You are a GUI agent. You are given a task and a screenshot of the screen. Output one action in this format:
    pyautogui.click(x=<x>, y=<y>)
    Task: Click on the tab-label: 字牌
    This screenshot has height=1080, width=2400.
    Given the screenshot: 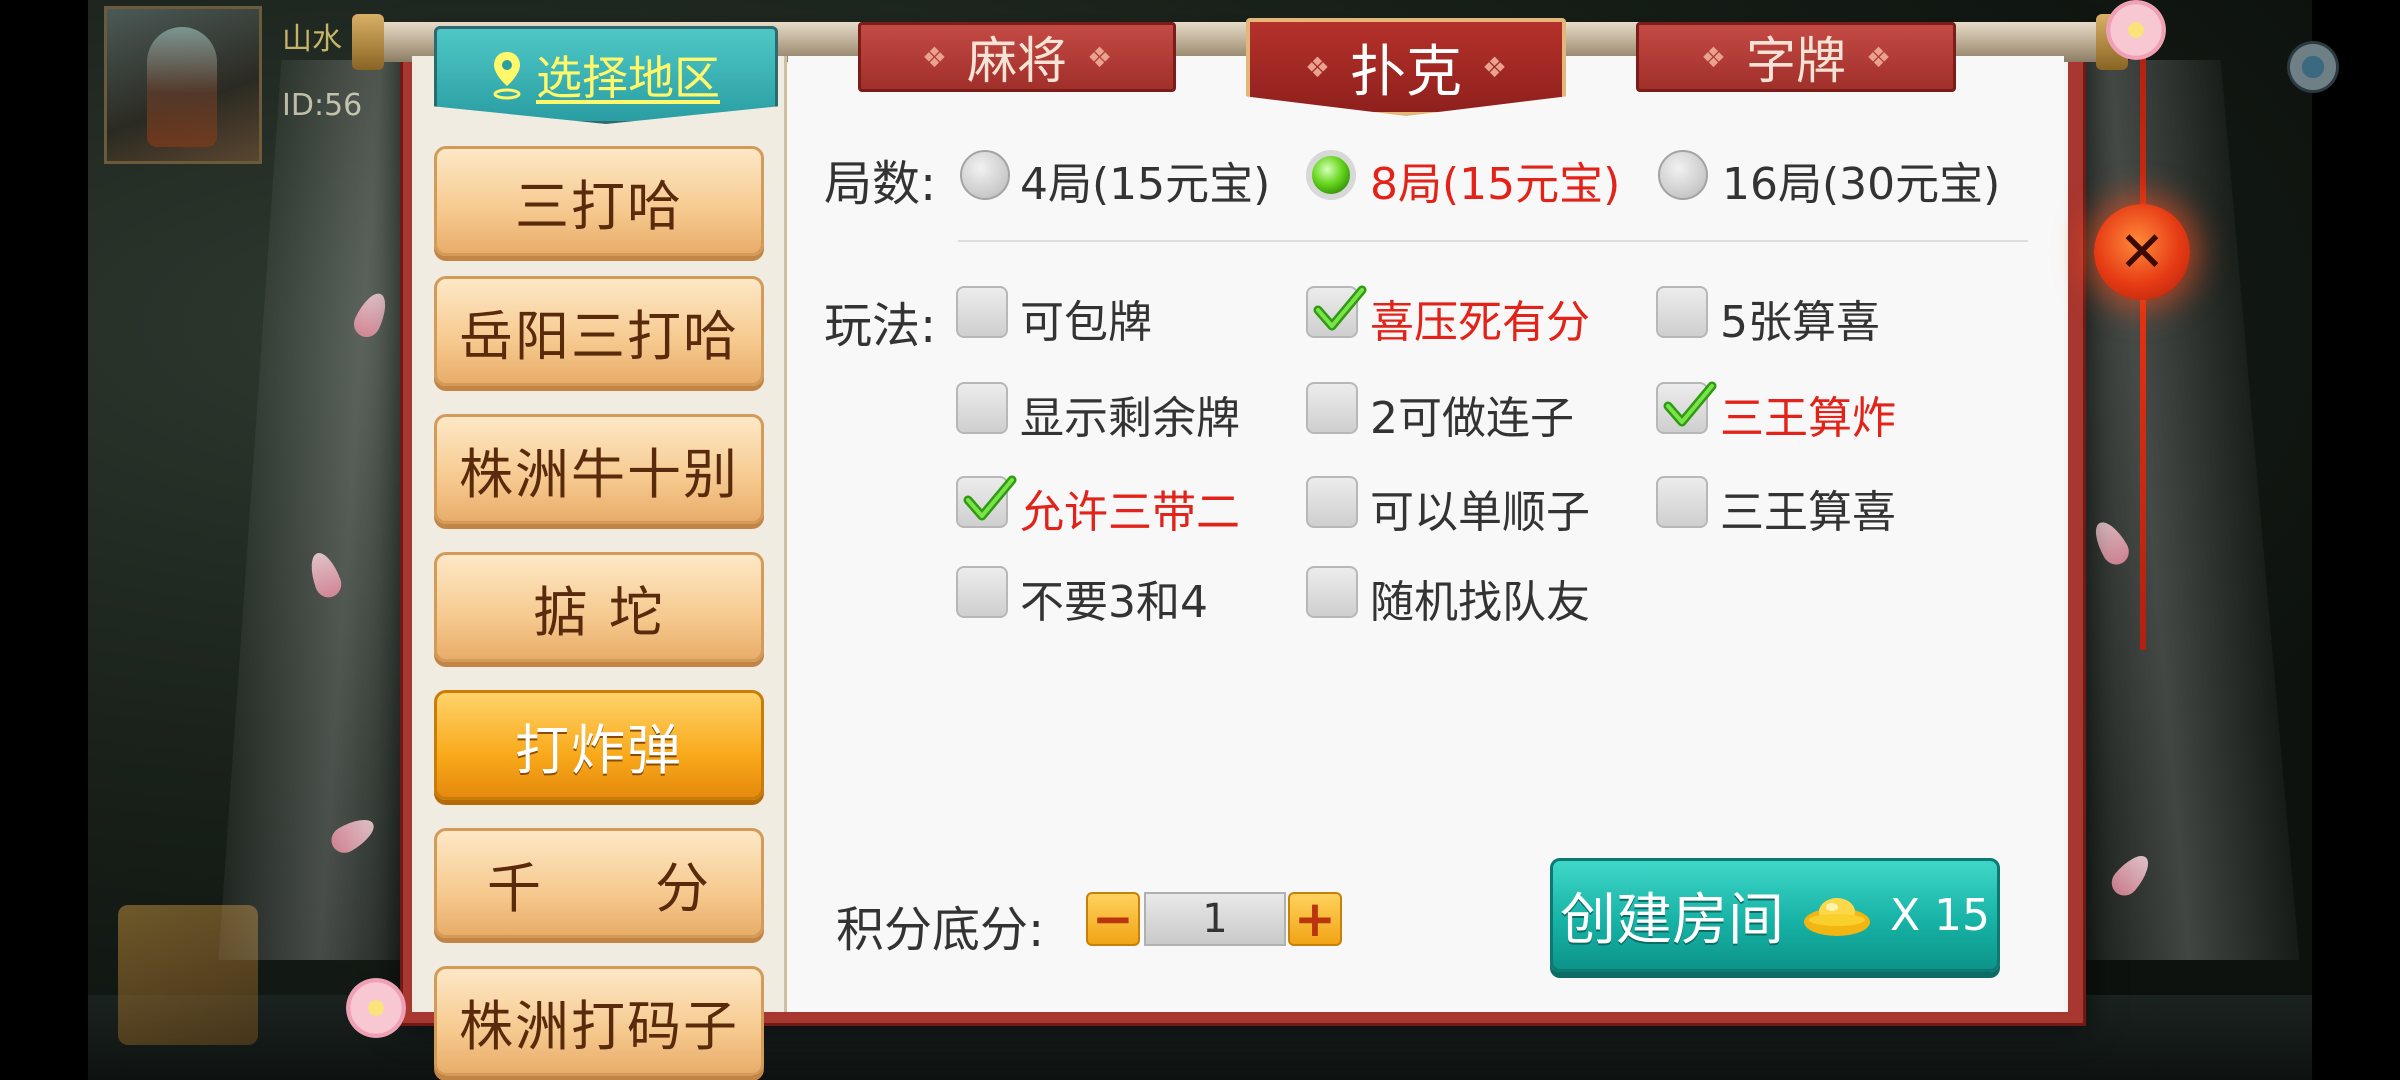 What is the action you would take?
    pyautogui.click(x=1796, y=61)
    